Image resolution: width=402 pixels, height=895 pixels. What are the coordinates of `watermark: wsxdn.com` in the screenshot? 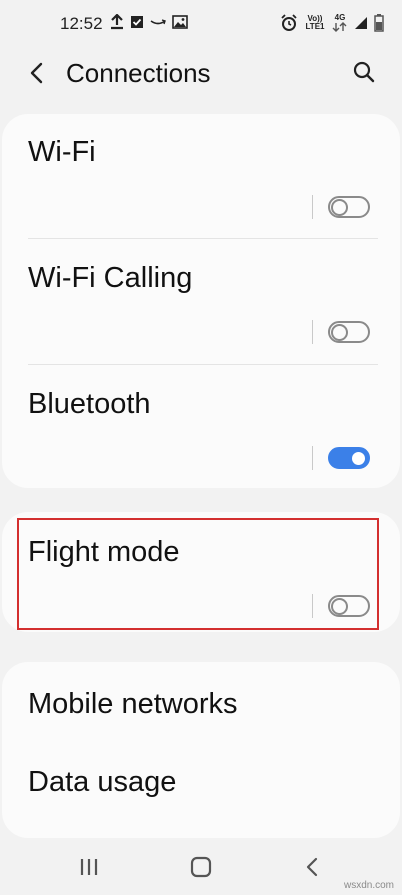 It's located at (368, 885).